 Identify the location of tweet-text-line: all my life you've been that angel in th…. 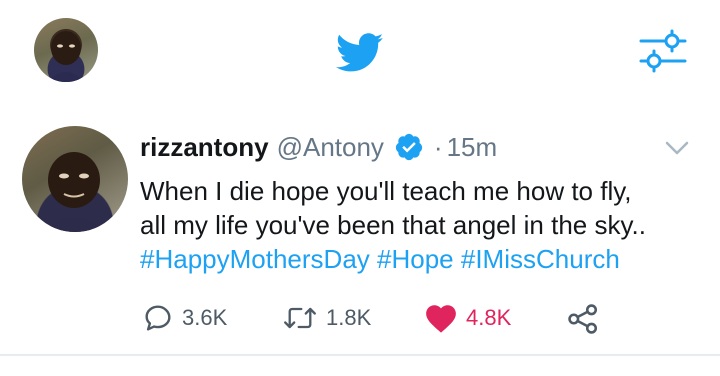
(393, 225).